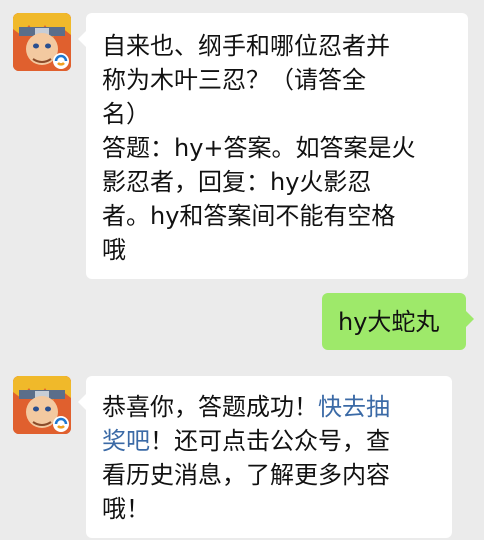  What do you see at coordinates (259, 148) in the screenshot?
I see `message-text-line: 答题：hy+答案。如答案是火` at bounding box center [259, 148].